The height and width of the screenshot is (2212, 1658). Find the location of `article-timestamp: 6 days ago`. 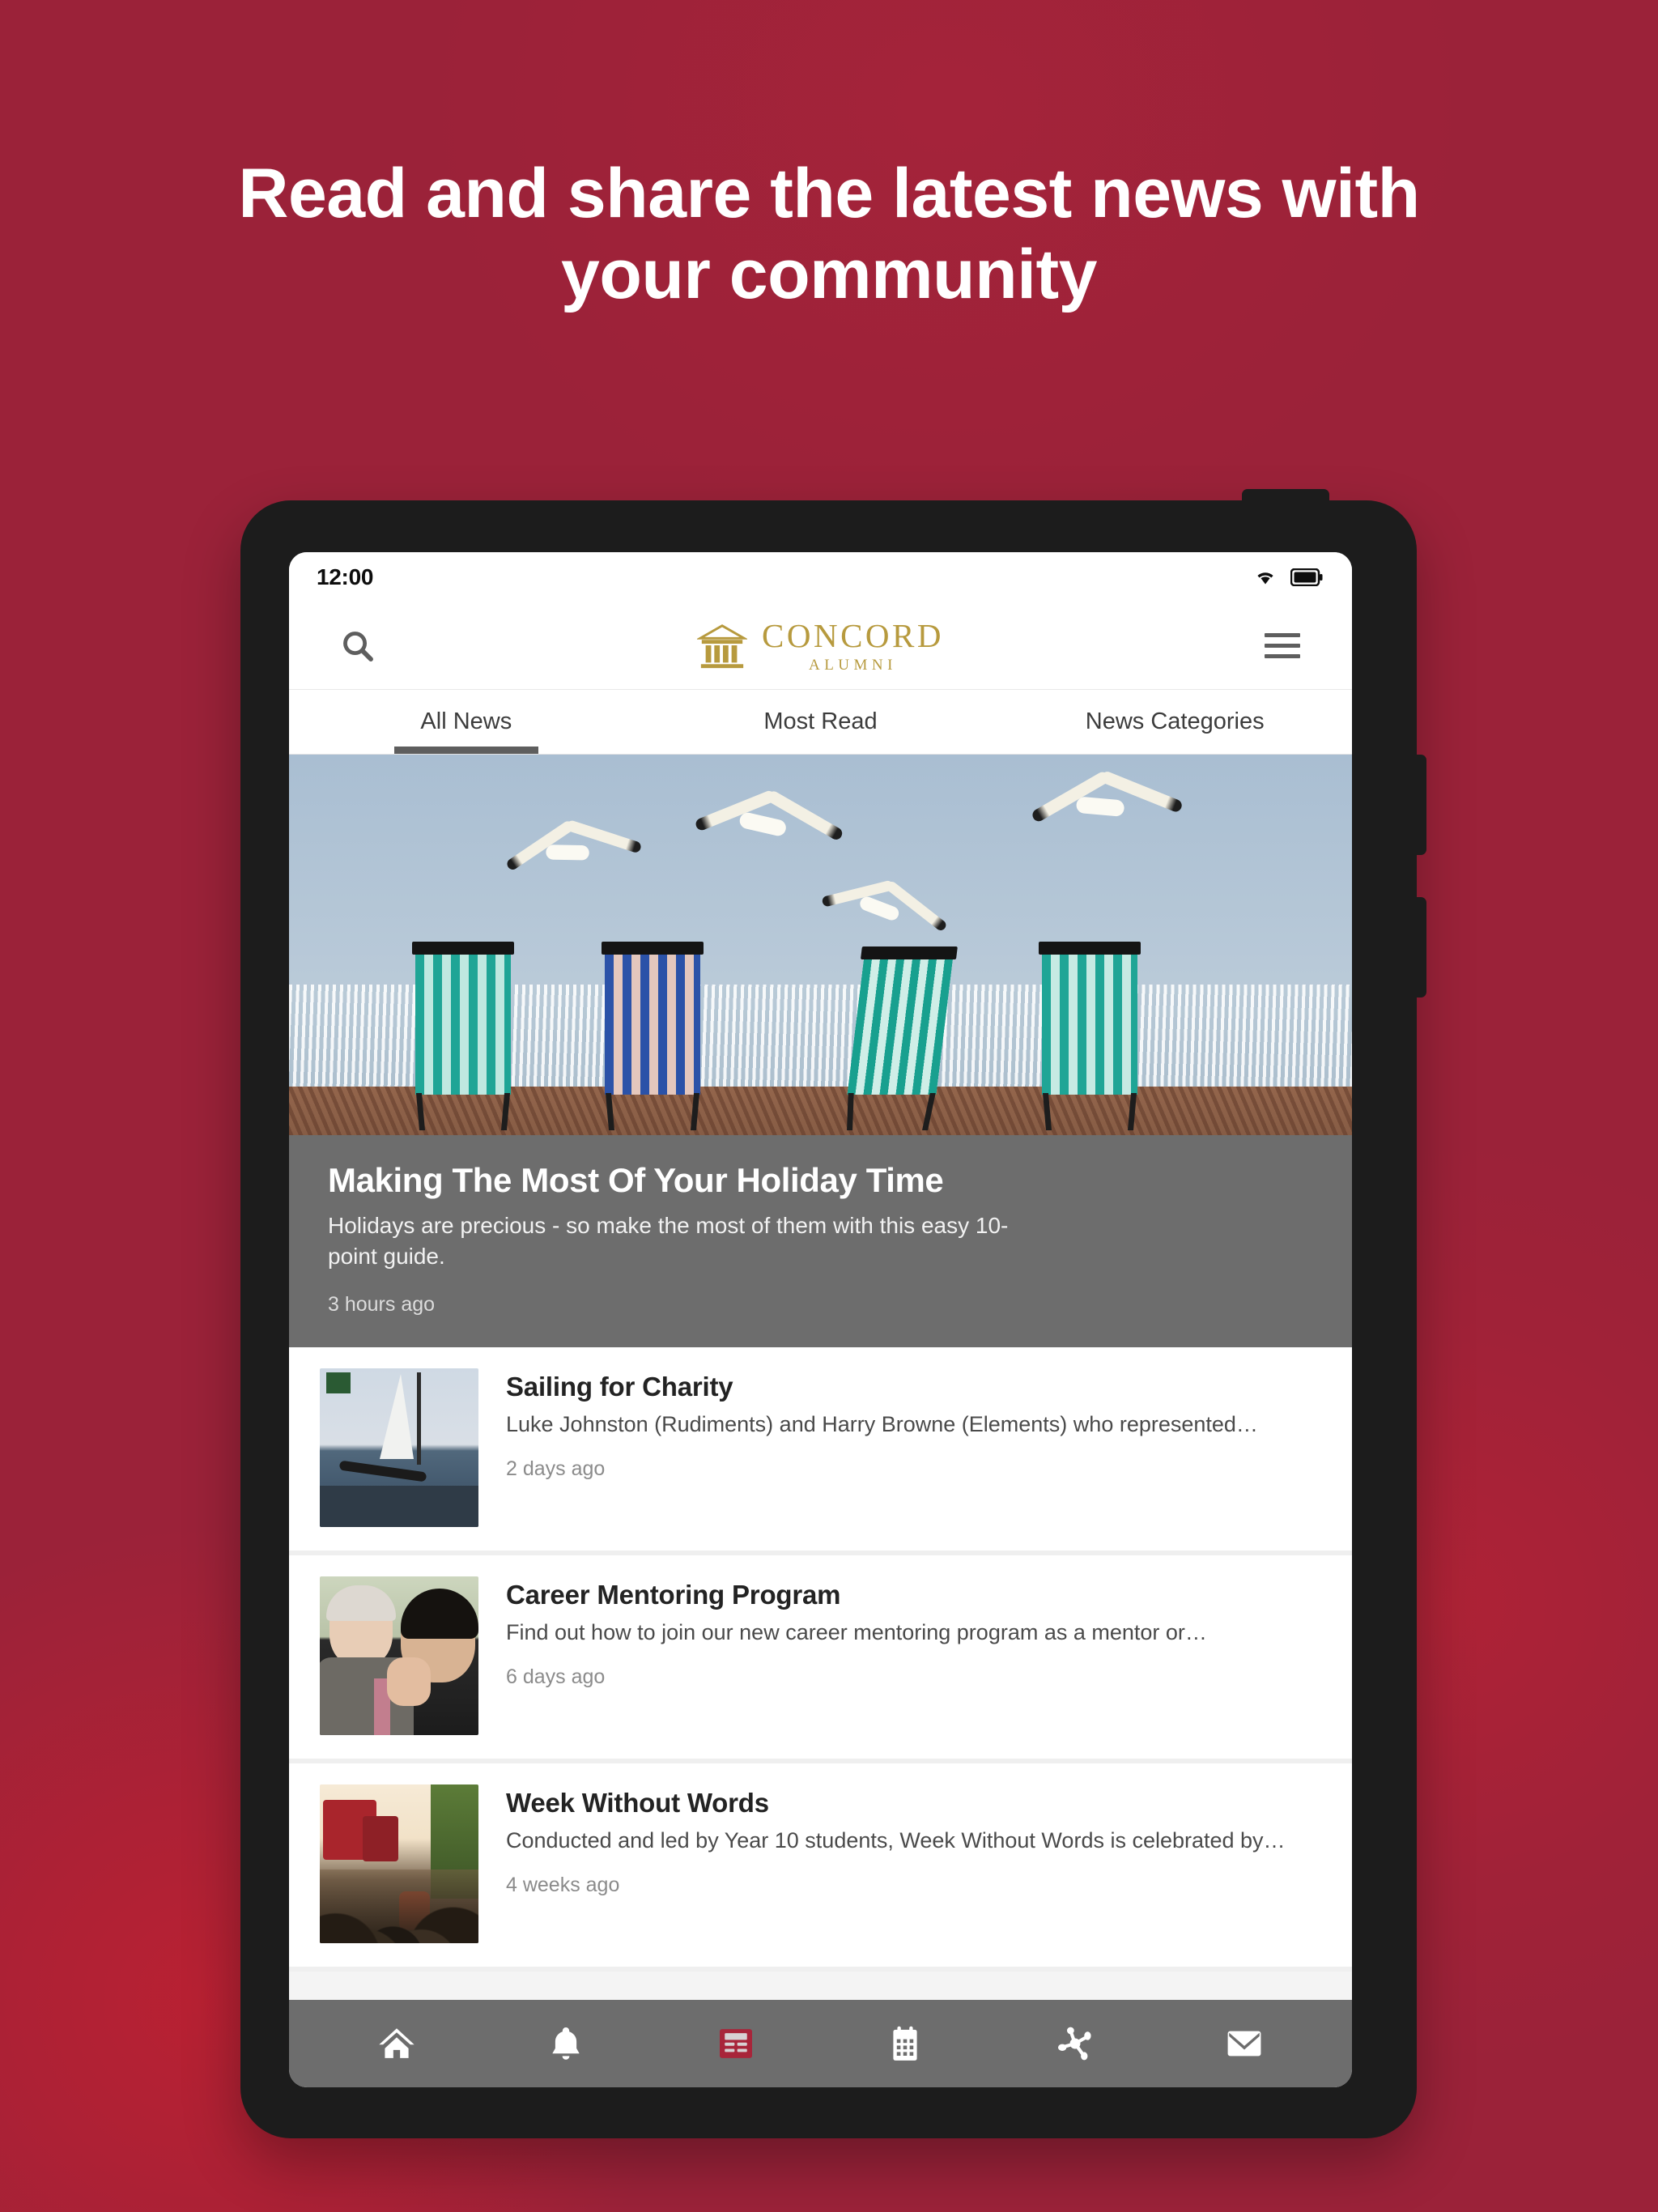

article-timestamp: 6 days ago is located at coordinates (556, 1677).